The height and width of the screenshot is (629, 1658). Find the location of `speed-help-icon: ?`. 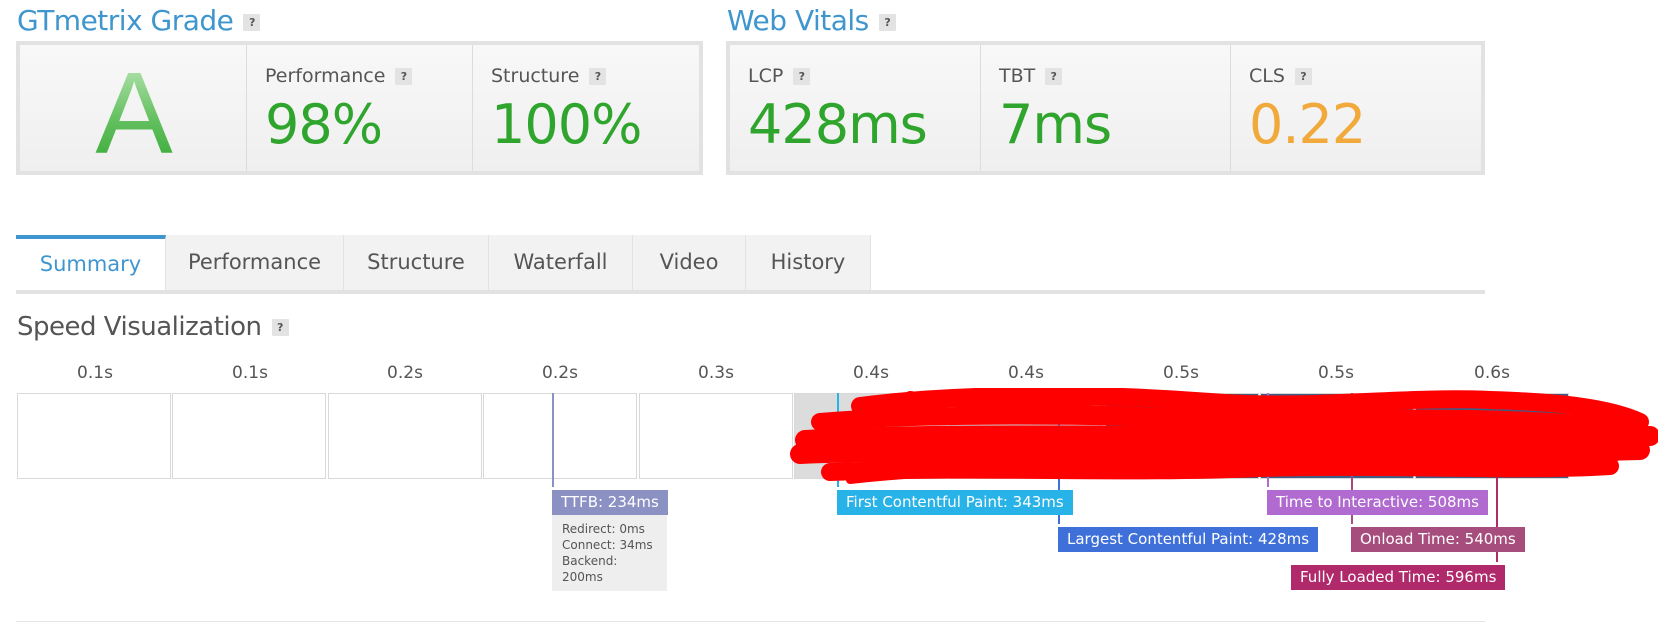

speed-help-icon: ? is located at coordinates (280, 327).